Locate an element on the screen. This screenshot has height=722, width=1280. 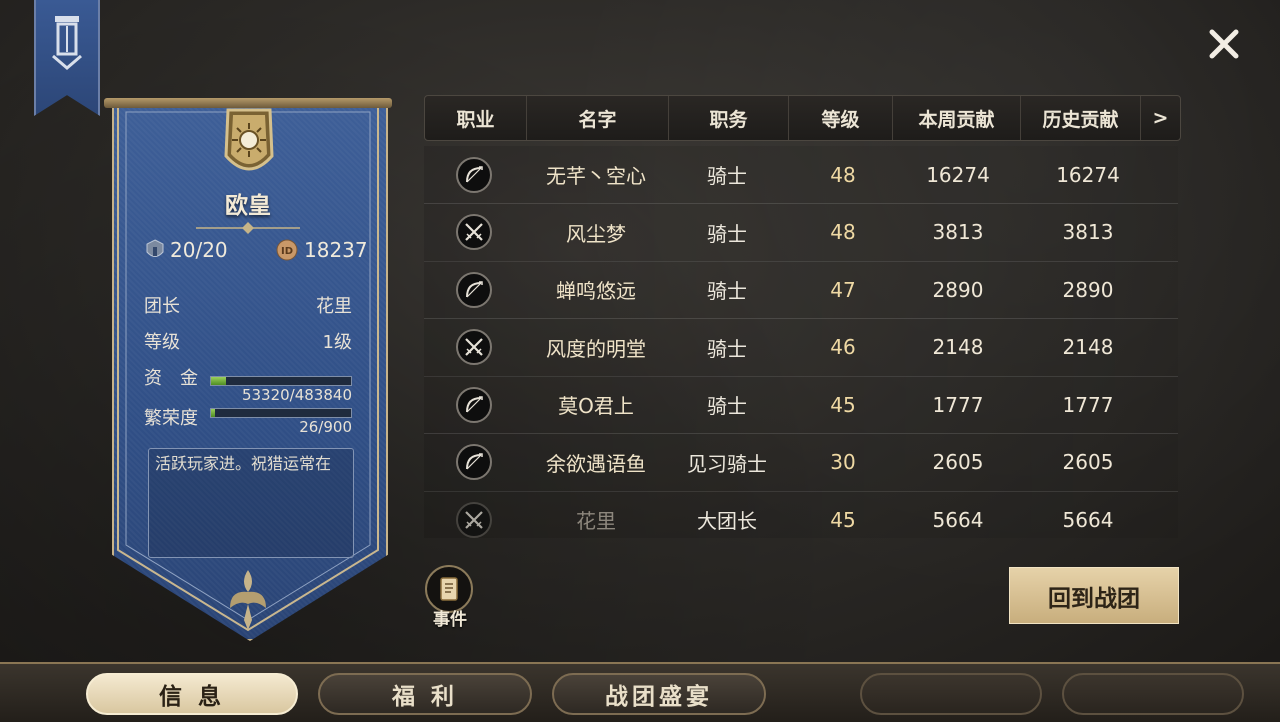
member-table-header: 职业 名字 职务 等级 本周贡献 历史贡献 > is located at coordinates (802, 118).